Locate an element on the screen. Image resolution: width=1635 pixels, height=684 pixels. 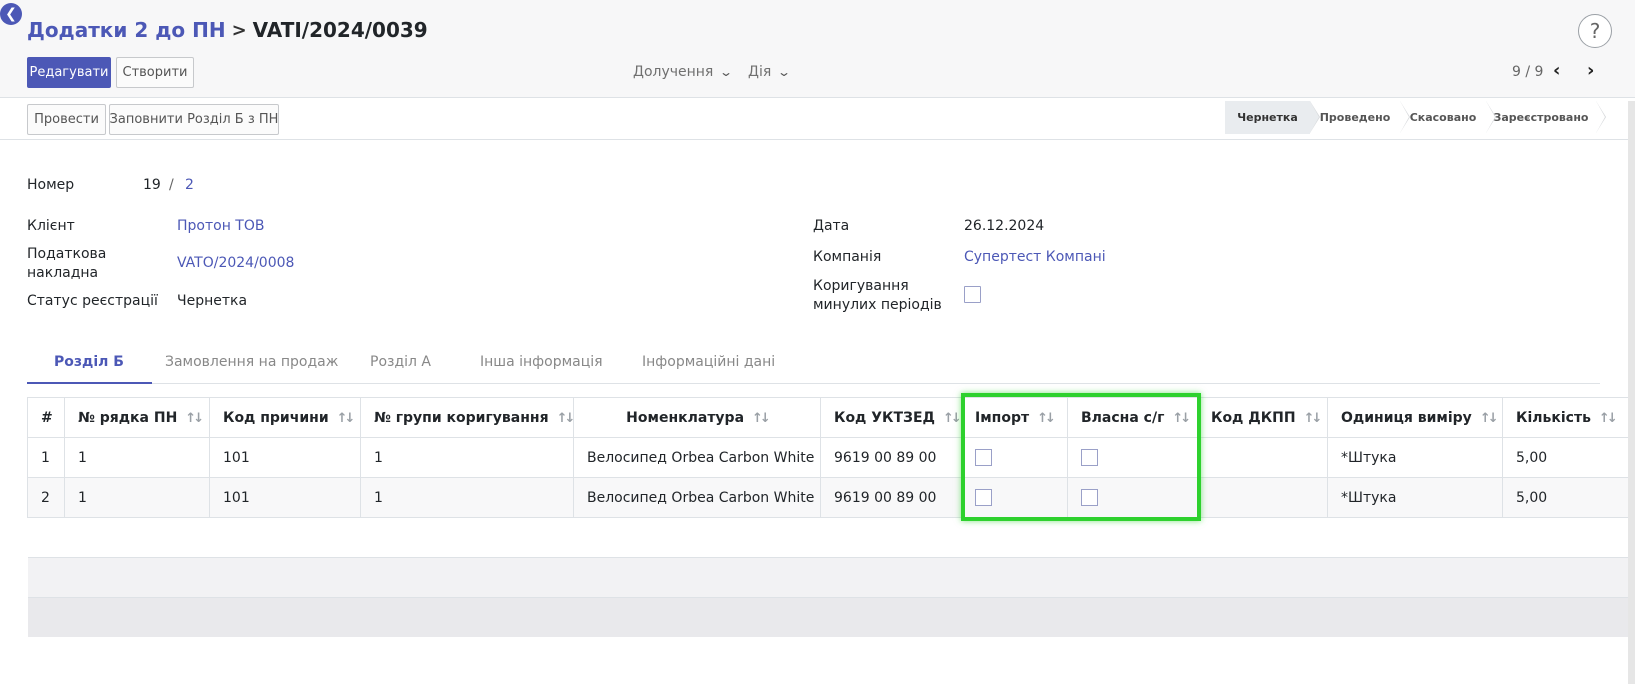
number-value: 19 is located at coordinates (152, 185).